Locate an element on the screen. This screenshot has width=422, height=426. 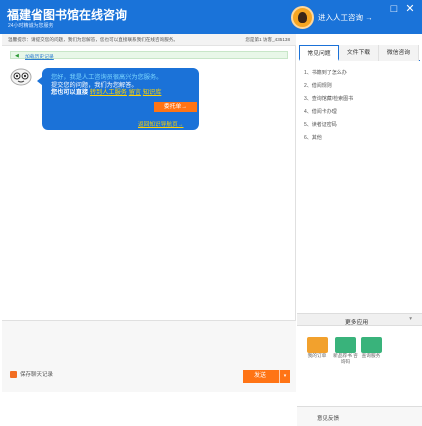
tab-wechat: 微信咨询 is located at coordinates (399, 53).